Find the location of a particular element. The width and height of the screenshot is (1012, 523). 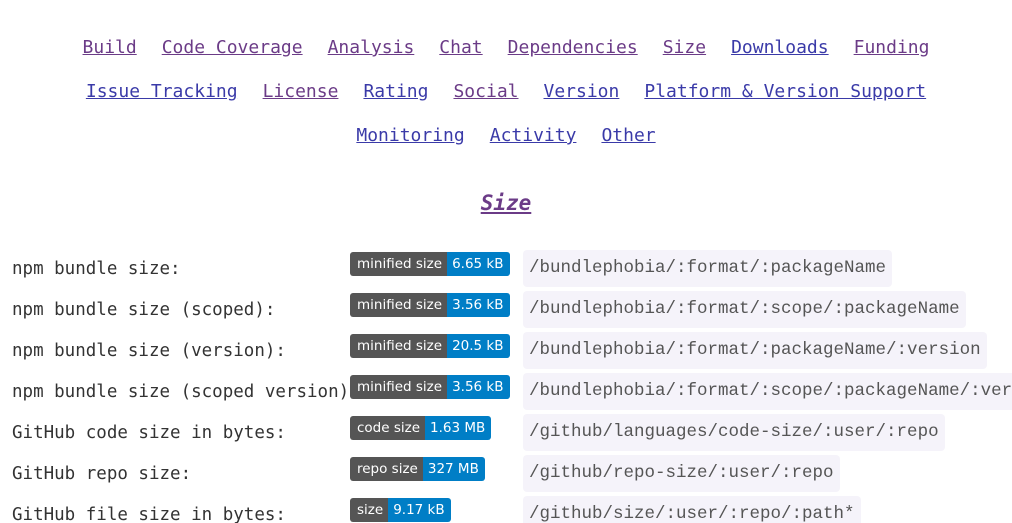

badge-row-label: GitHub file size in bytes: is located at coordinates (149, 514).